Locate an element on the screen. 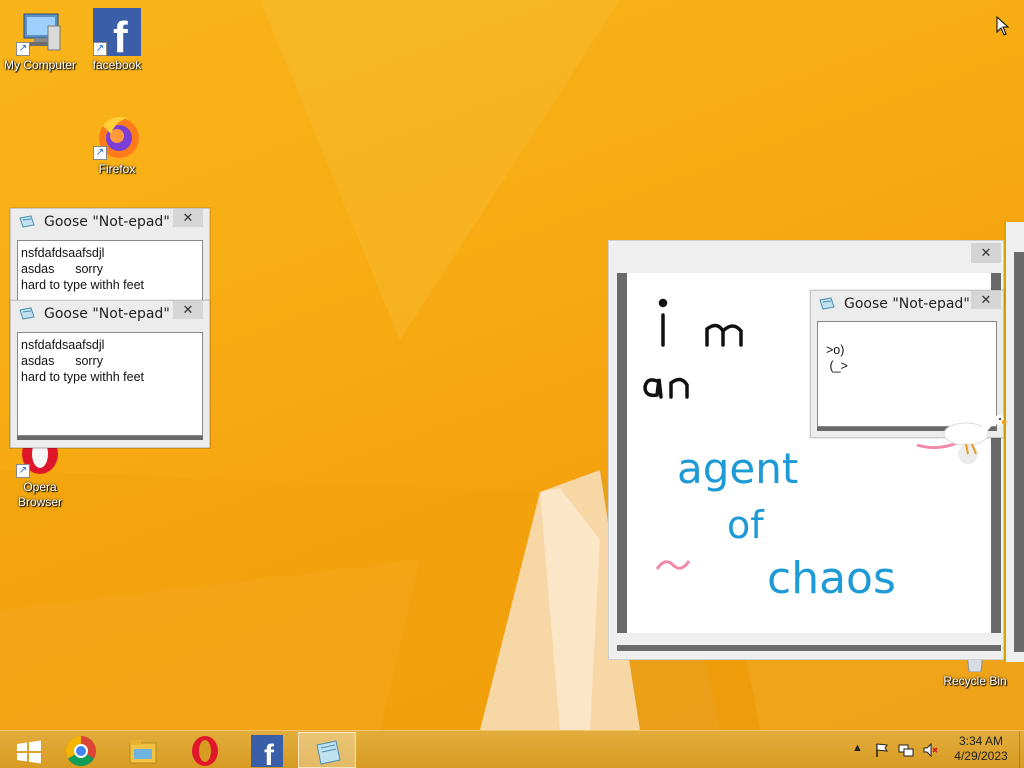  taskbar-facebook: f is located at coordinates (267, 750).